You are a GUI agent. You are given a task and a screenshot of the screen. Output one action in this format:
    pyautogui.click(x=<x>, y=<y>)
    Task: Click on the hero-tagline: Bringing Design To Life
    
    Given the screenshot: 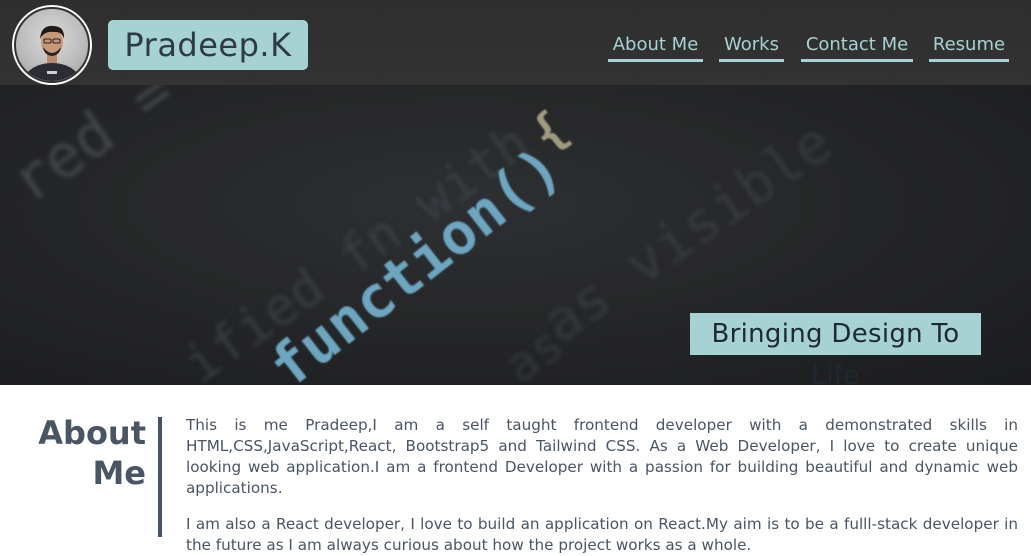 What is the action you would take?
    pyautogui.click(x=835, y=349)
    